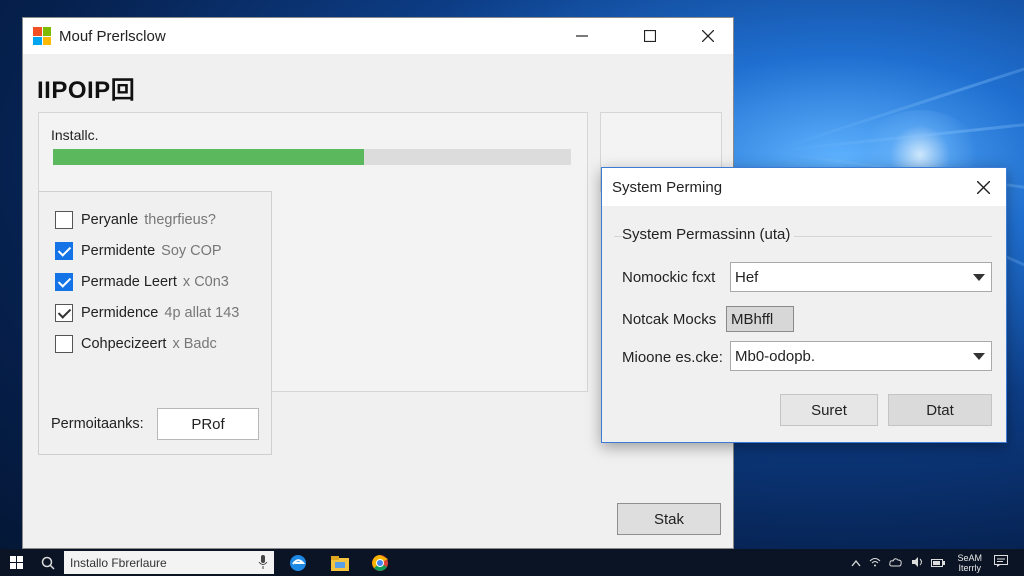  Describe the element at coordinates (669, 519) in the screenshot. I see `start-button: Stak` at that location.